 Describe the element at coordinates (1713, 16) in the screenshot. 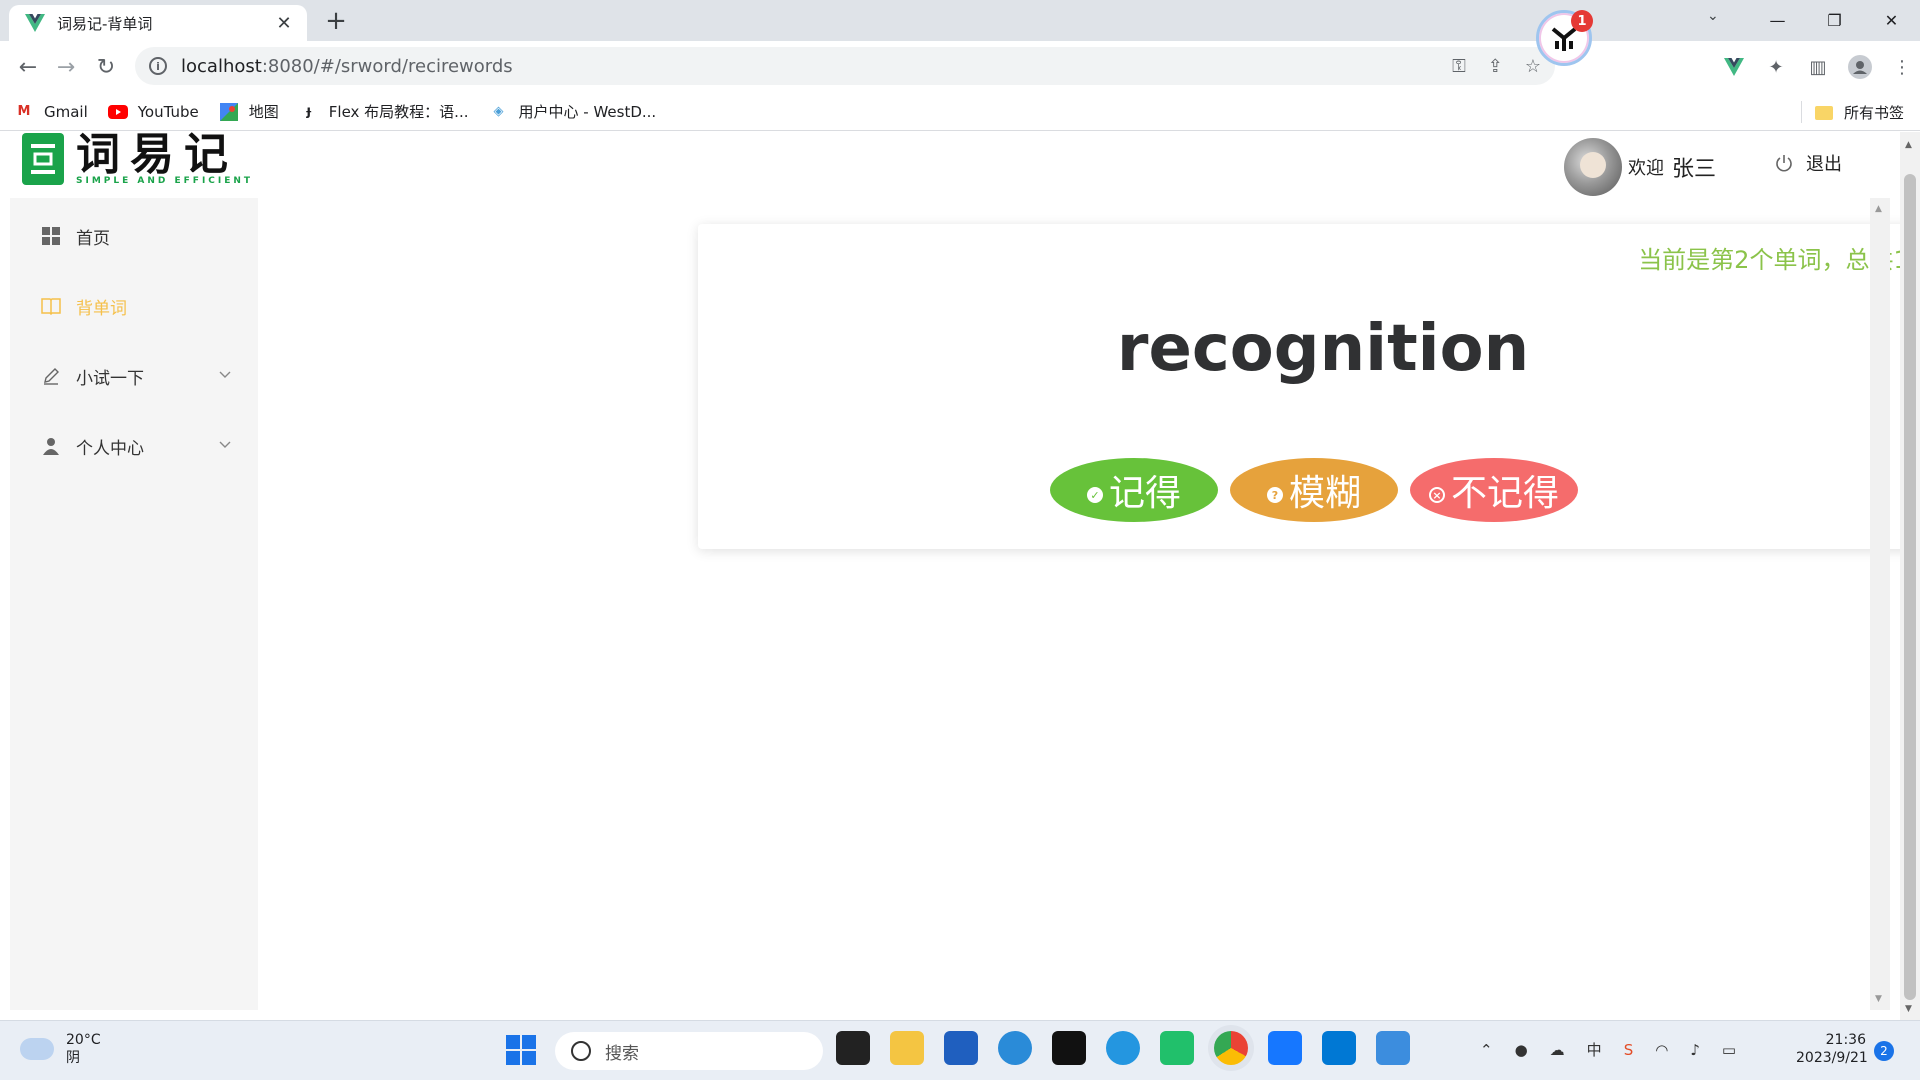

I see `tab-search-icon: ⌄` at that location.